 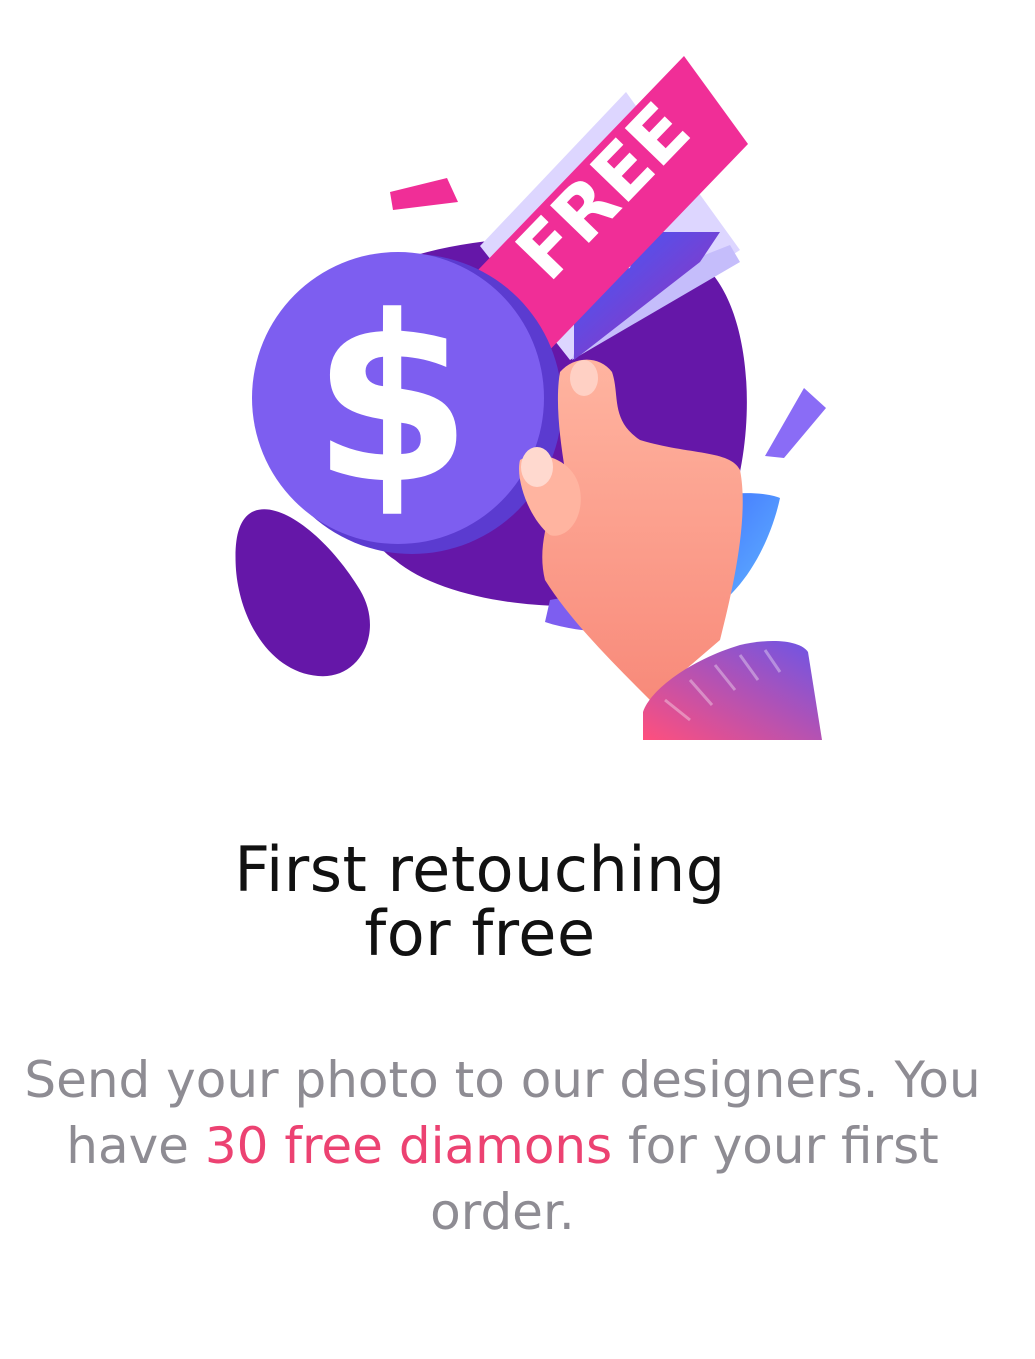 What do you see at coordinates (795, 423) in the screenshot?
I see `confetti-violet` at bounding box center [795, 423].